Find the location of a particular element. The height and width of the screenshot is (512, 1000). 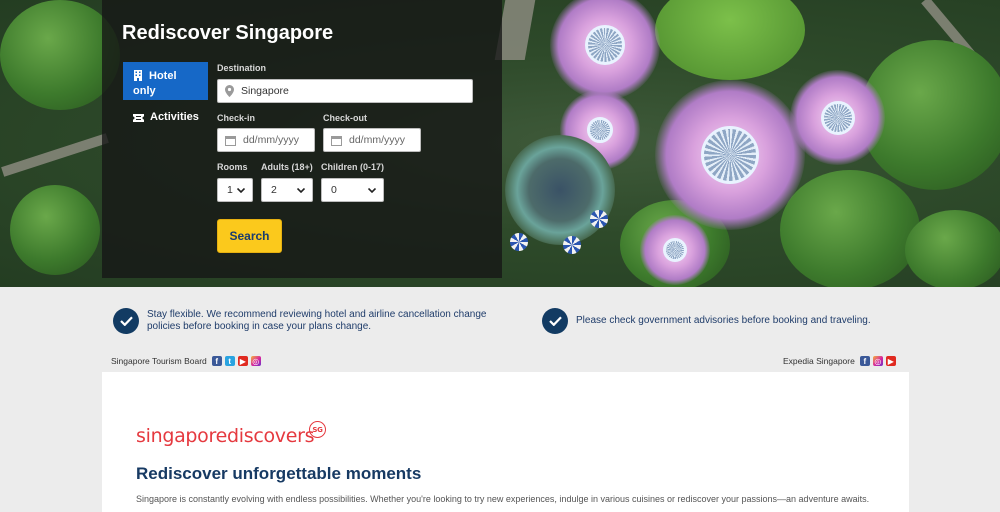

sg-badge: SG is located at coordinates (317, 429).